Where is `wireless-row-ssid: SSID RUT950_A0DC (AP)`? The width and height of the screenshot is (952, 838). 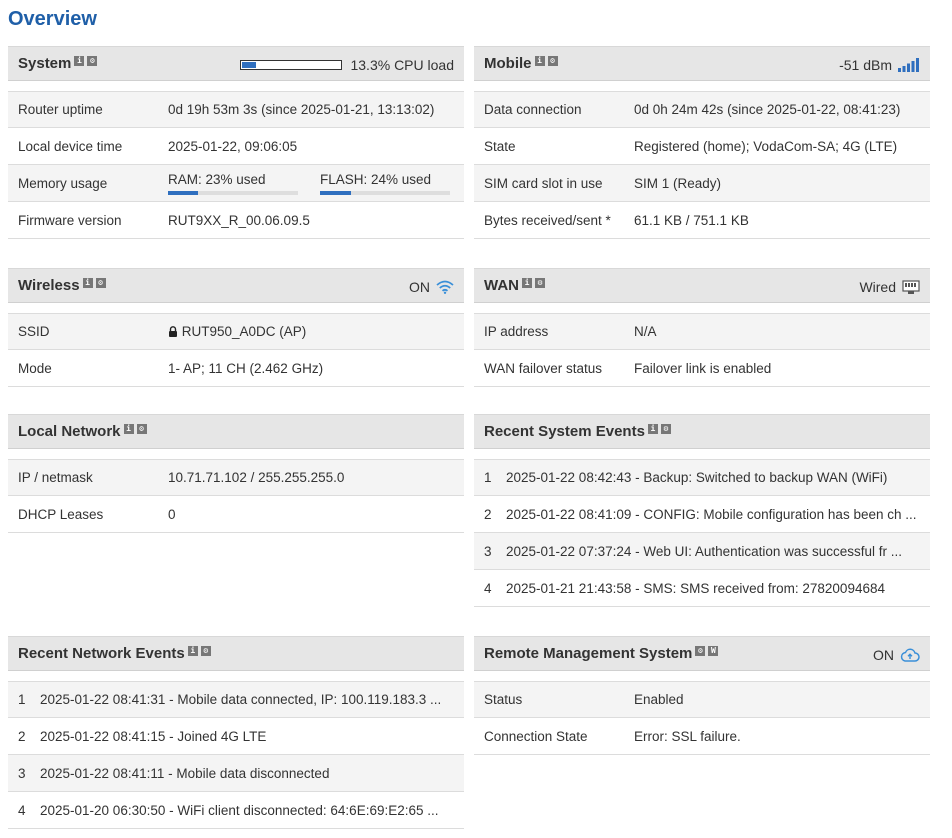
wireless-row-ssid: SSID RUT950_A0DC (AP) is located at coordinates (236, 331).